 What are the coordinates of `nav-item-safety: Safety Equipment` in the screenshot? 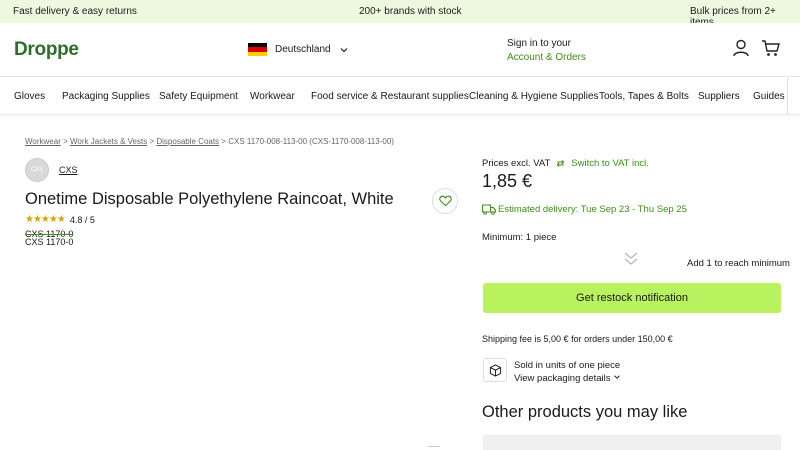 It's located at (198, 96).